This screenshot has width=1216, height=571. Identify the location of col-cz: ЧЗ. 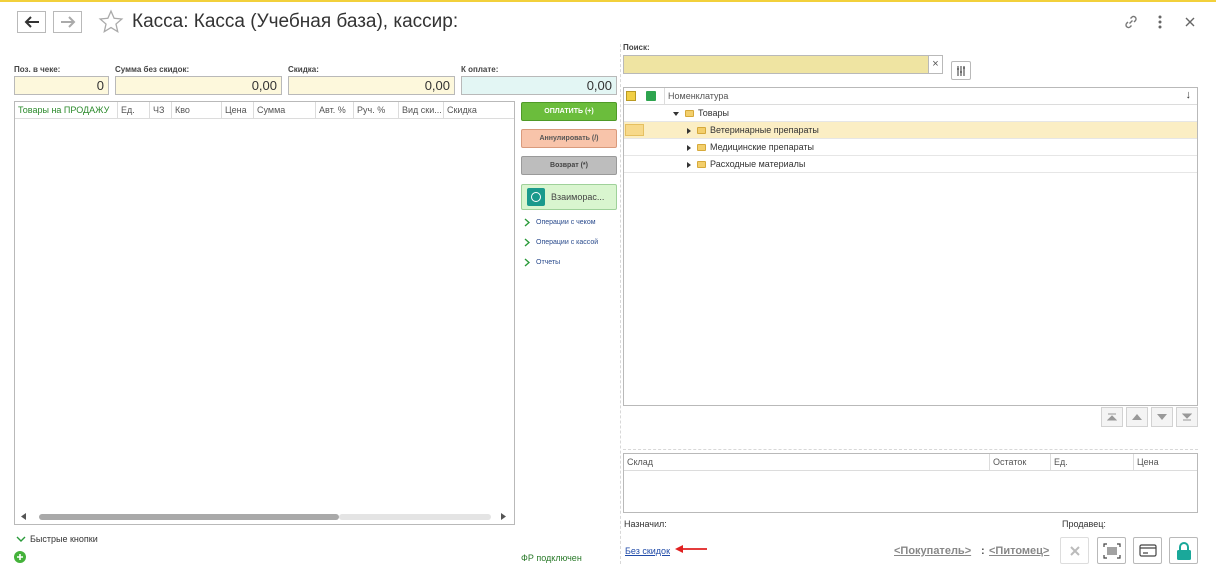
(161, 110).